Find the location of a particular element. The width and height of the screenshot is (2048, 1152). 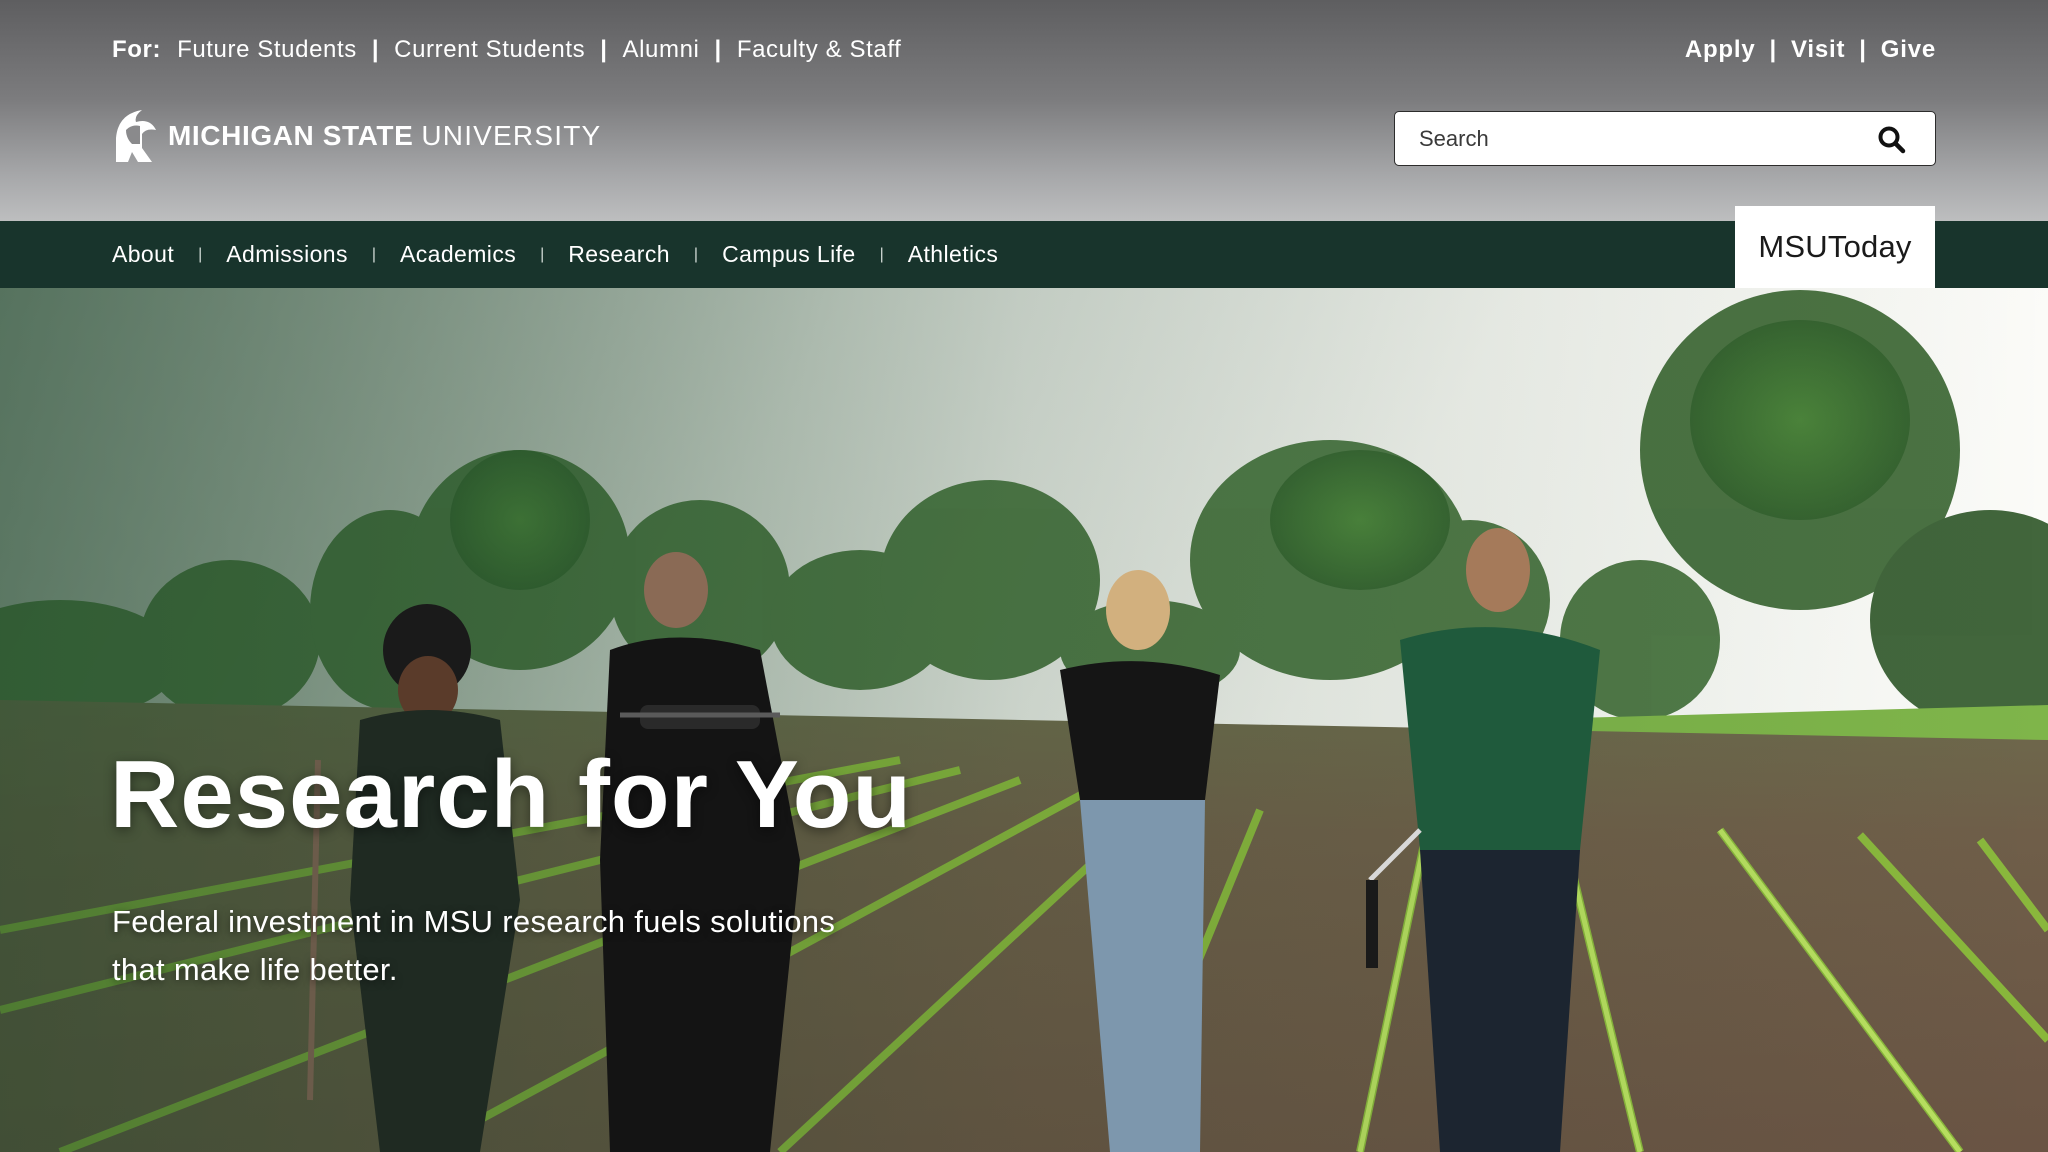

audience-link-alumni: Alumni is located at coordinates (661, 50).